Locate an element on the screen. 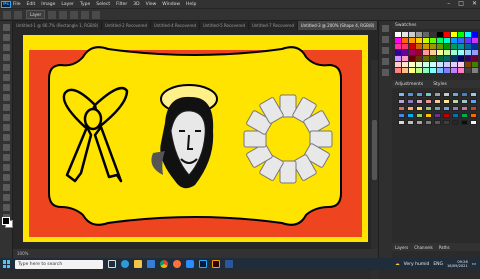 Image resolution: width=480 pixels, height=279 pixels. align-left-icon is located at coordinates (52, 14).